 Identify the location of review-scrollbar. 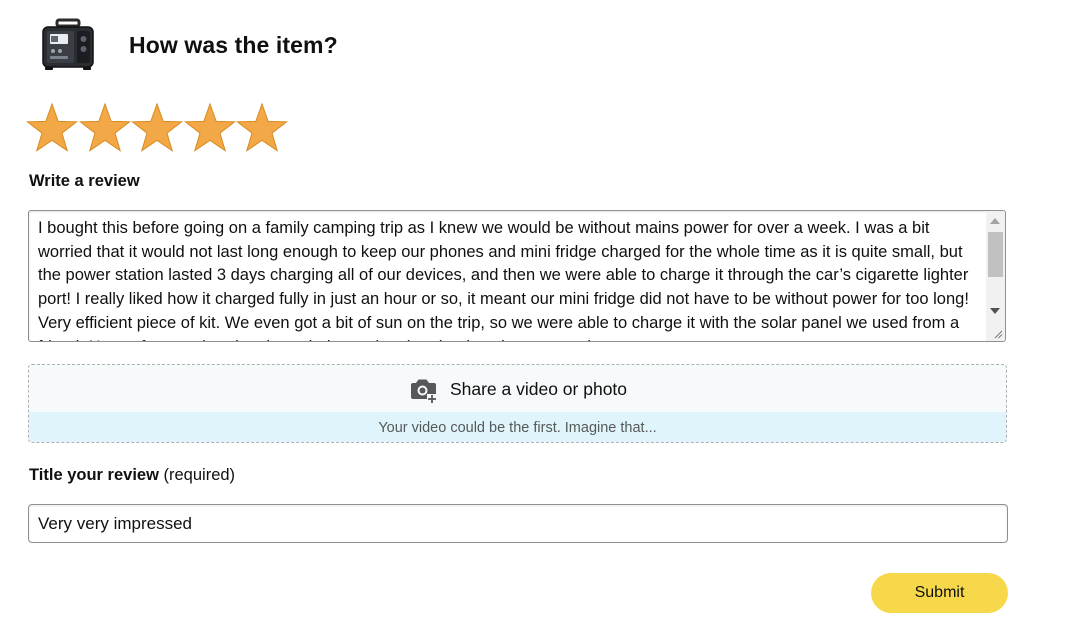
(995, 276).